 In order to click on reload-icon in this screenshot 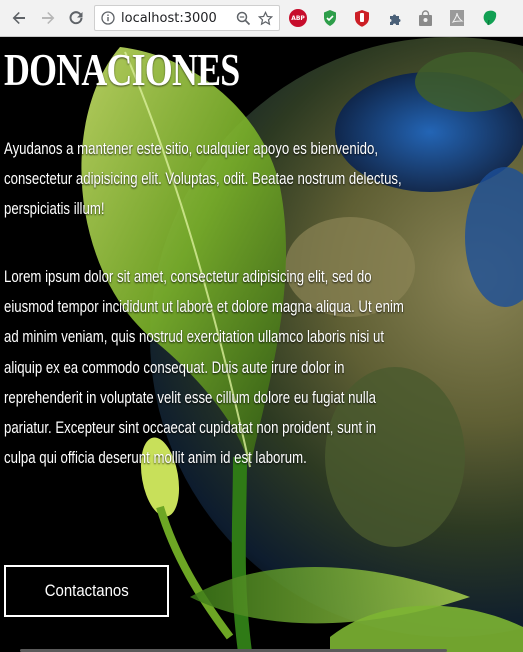, I will do `click(76, 18)`.